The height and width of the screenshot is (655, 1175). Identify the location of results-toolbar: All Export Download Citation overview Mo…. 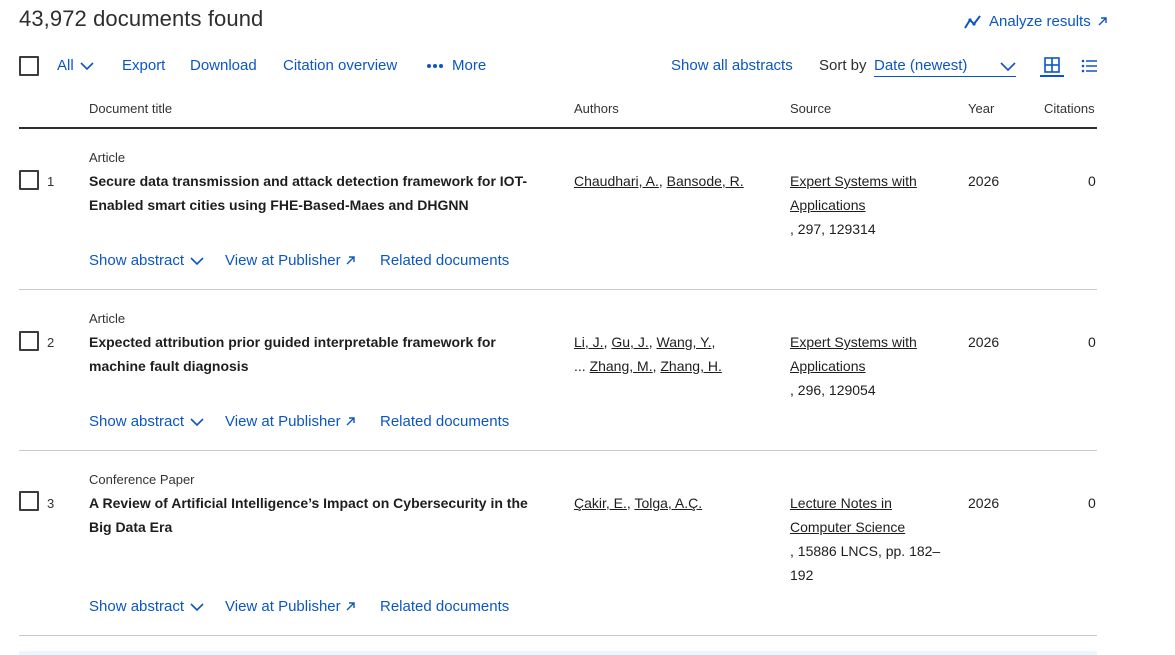
(564, 67).